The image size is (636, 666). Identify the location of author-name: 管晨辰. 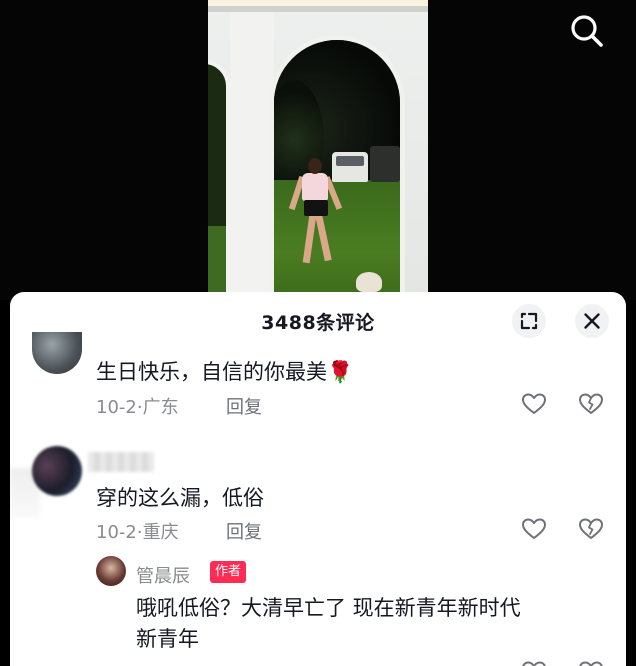
(163, 575).